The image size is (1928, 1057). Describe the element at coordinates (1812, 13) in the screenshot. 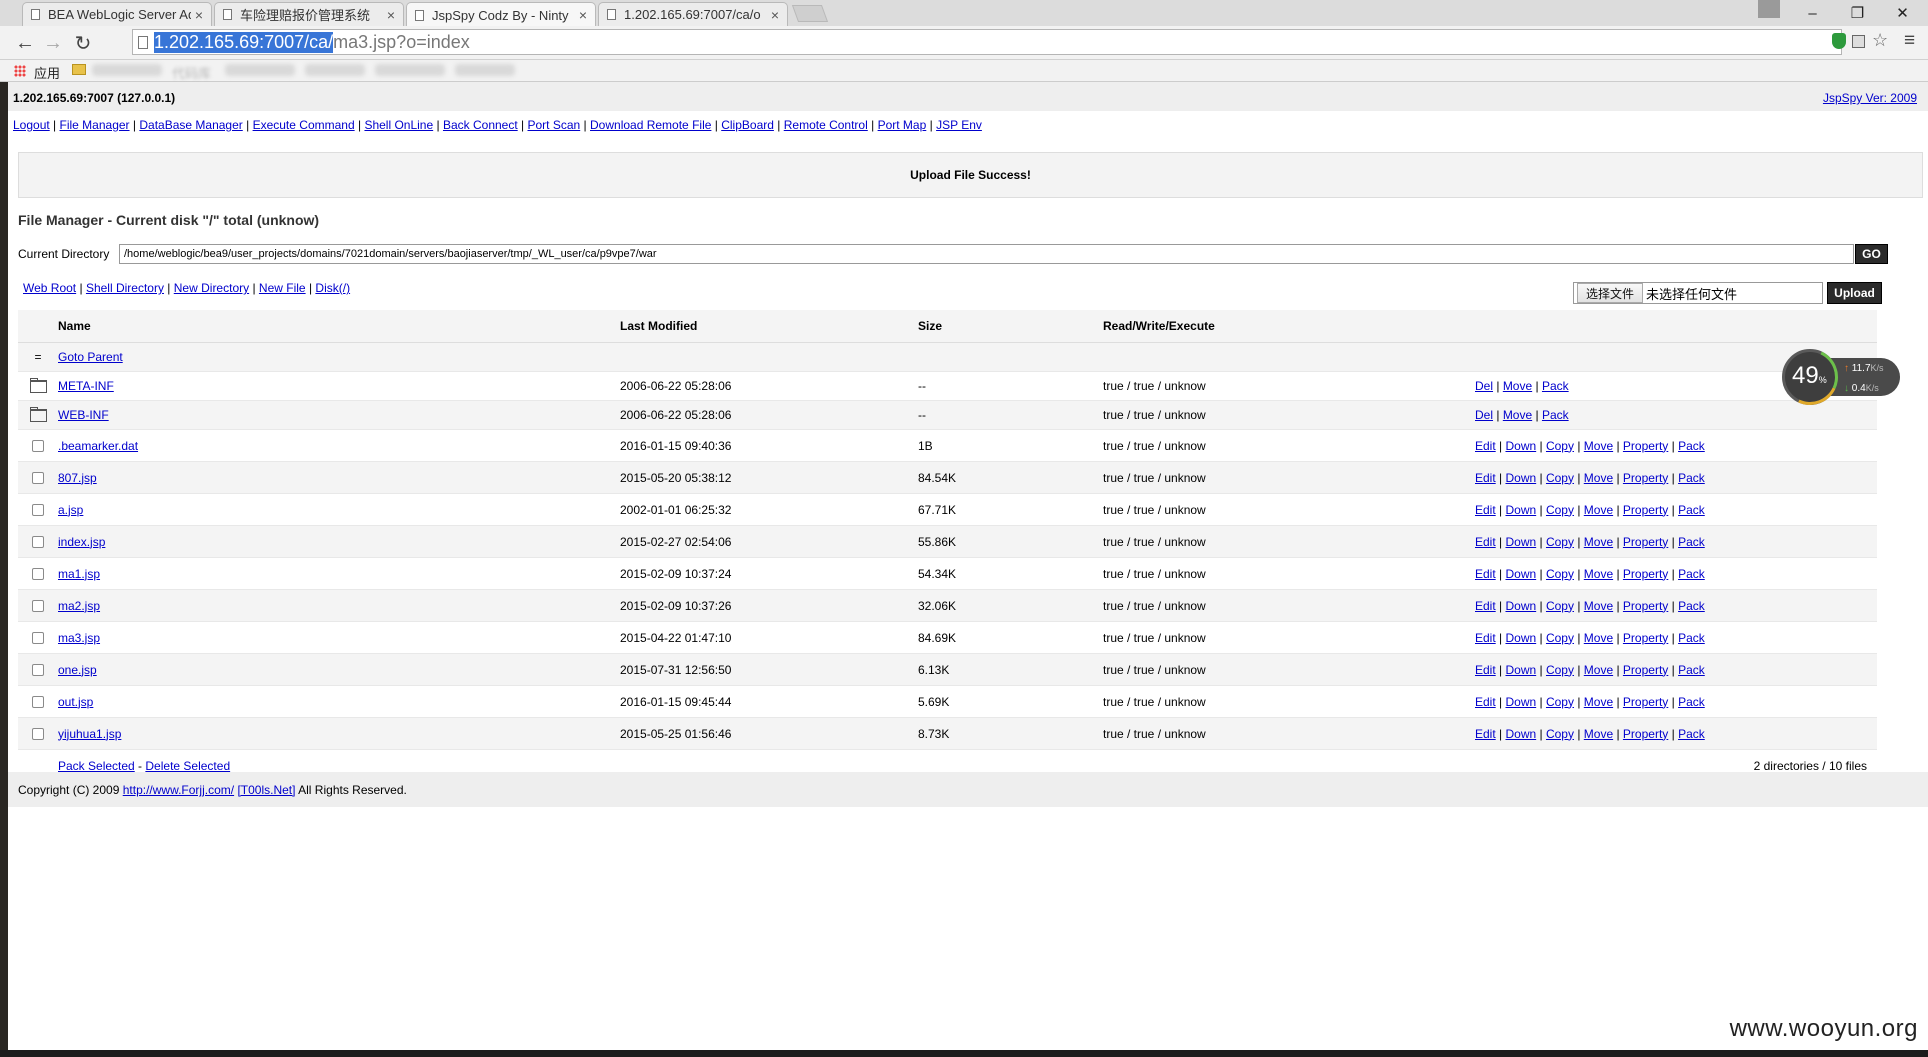

I see `minimize-button: –` at that location.